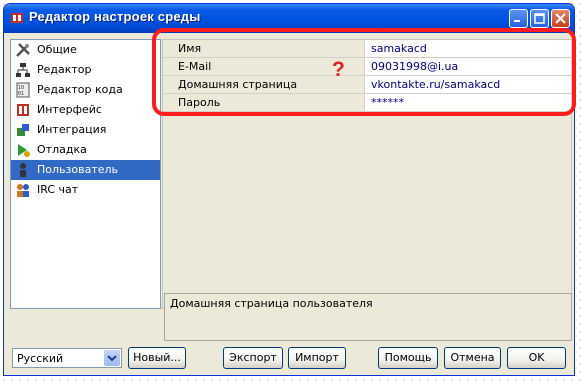 This screenshot has width=581, height=384. Describe the element at coordinates (72, 129) in the screenshot. I see `tree-item-label: Интеграция` at that location.